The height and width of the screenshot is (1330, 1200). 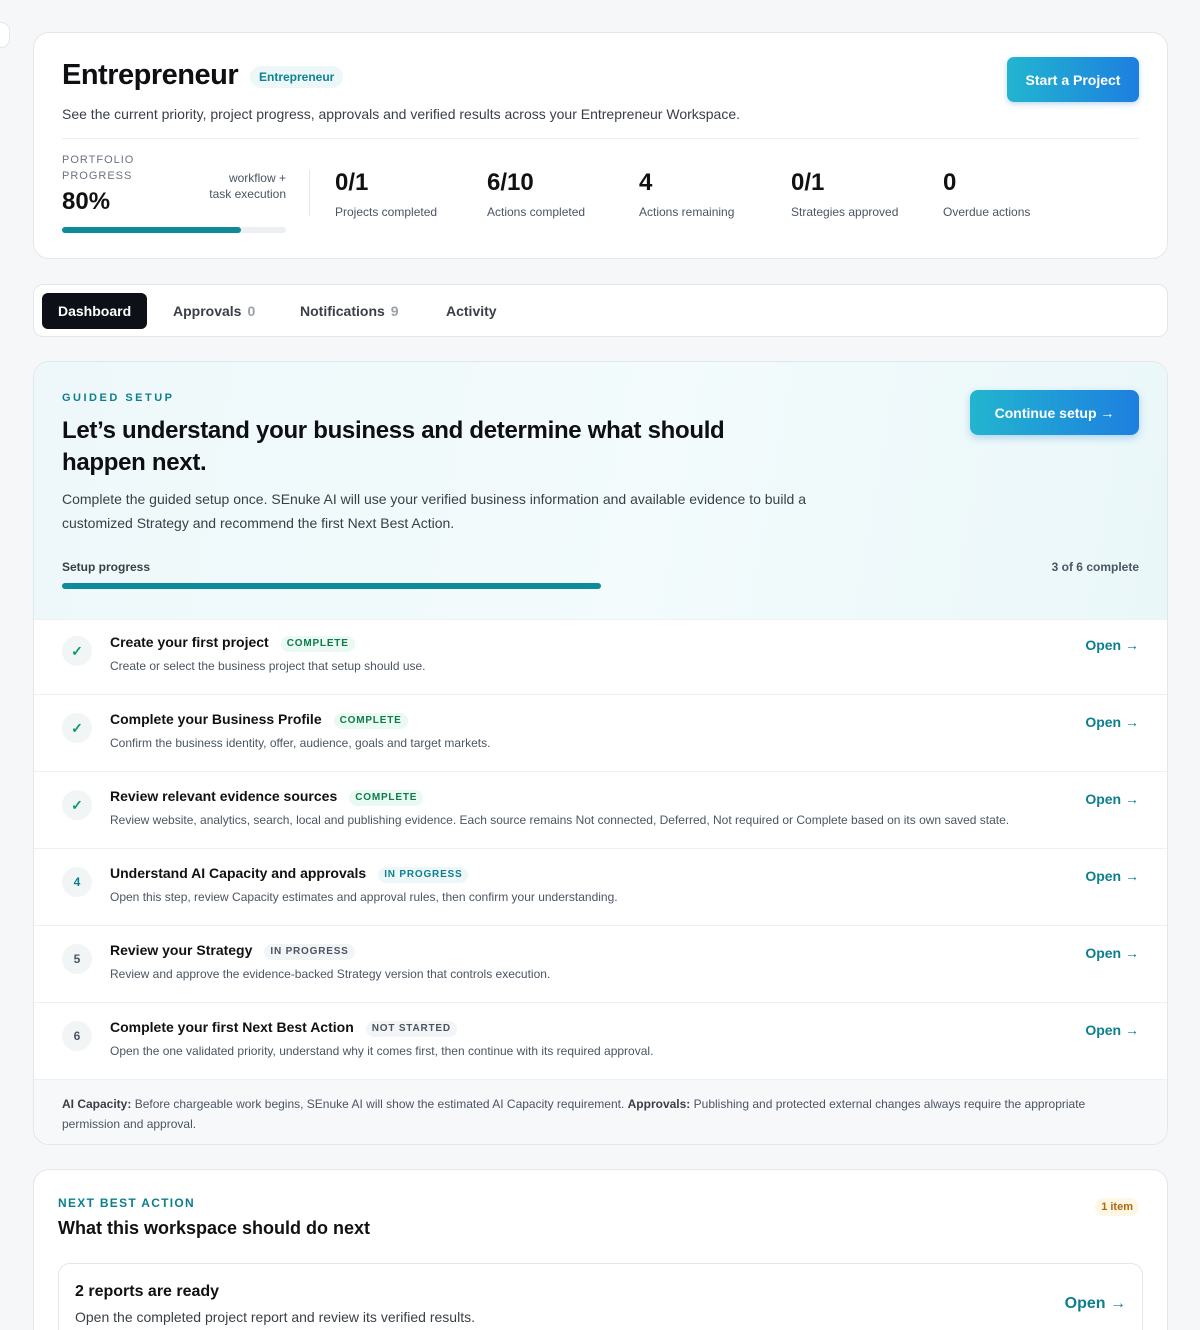 I want to click on tab-label: Approvals, so click(x=207, y=311).